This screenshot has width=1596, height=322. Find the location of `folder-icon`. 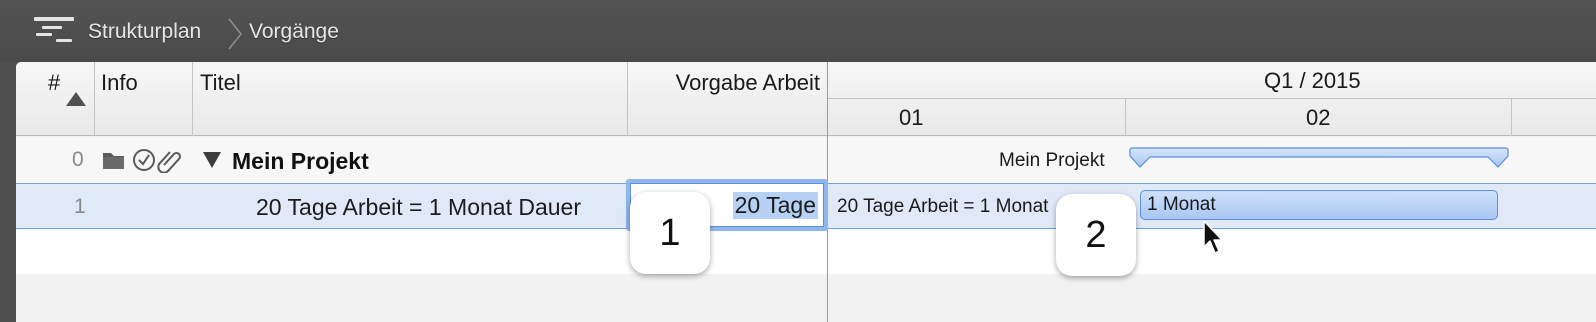

folder-icon is located at coordinates (113, 161).